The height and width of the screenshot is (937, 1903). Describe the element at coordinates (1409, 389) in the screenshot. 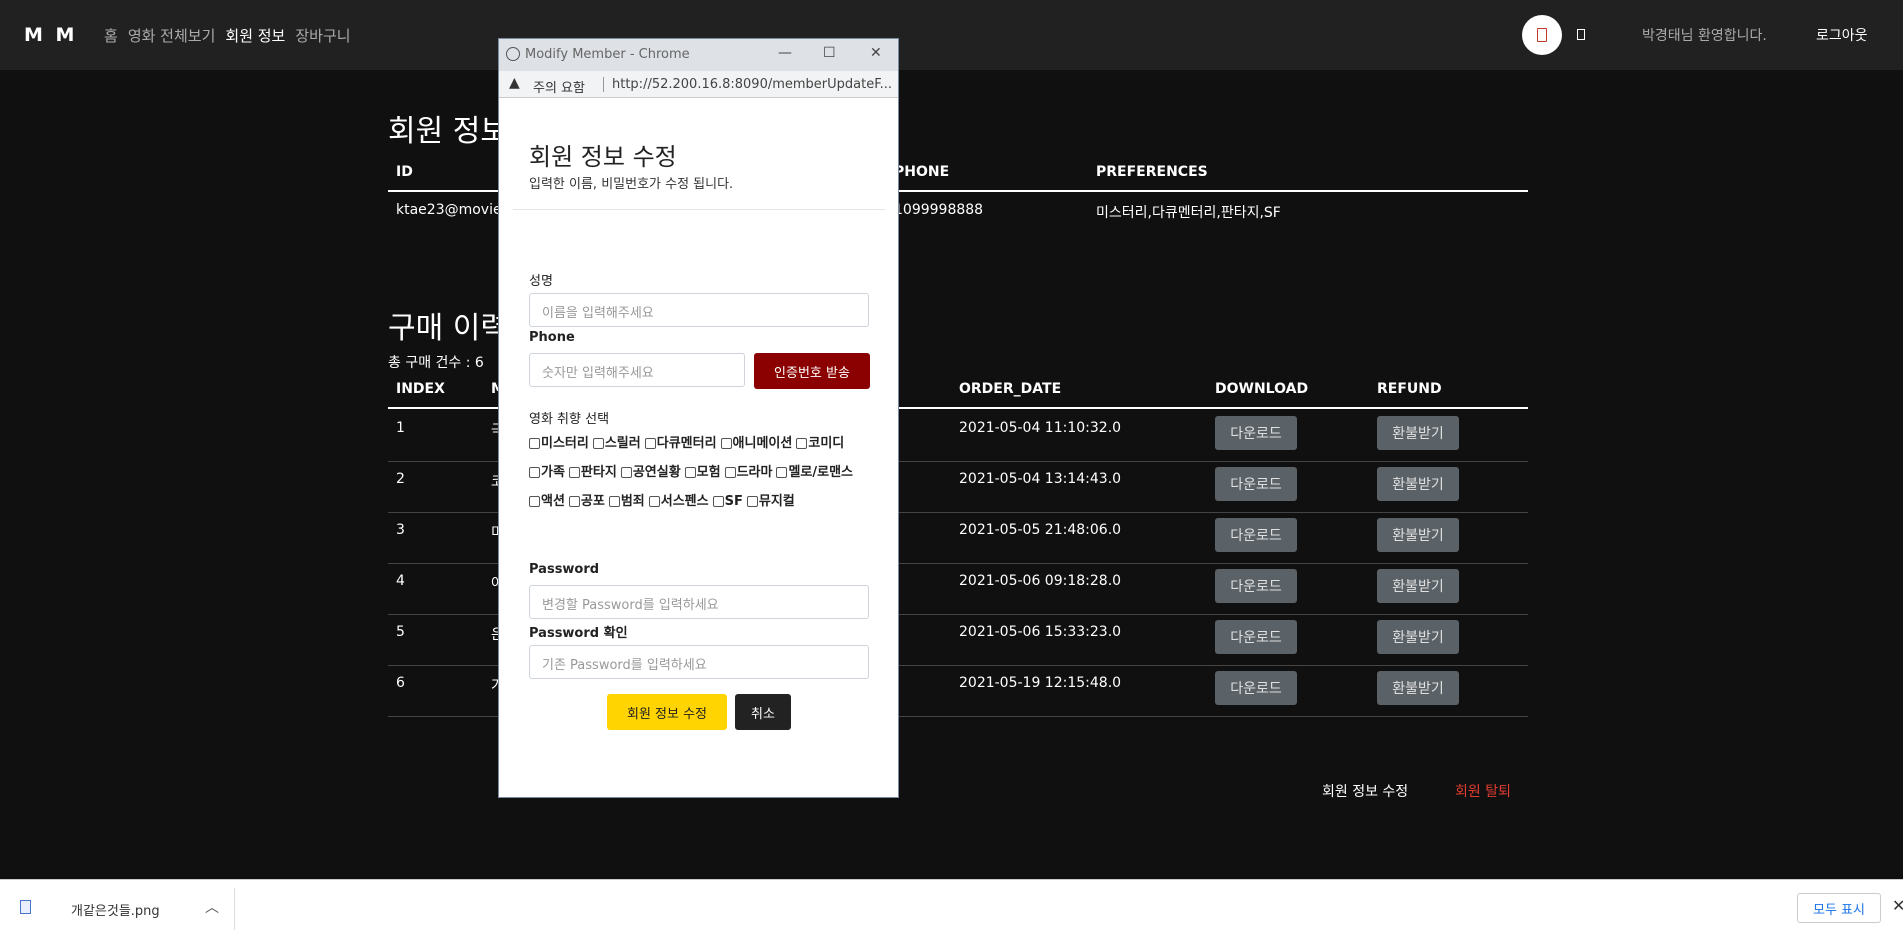

I see `th-refund: REFUND` at that location.